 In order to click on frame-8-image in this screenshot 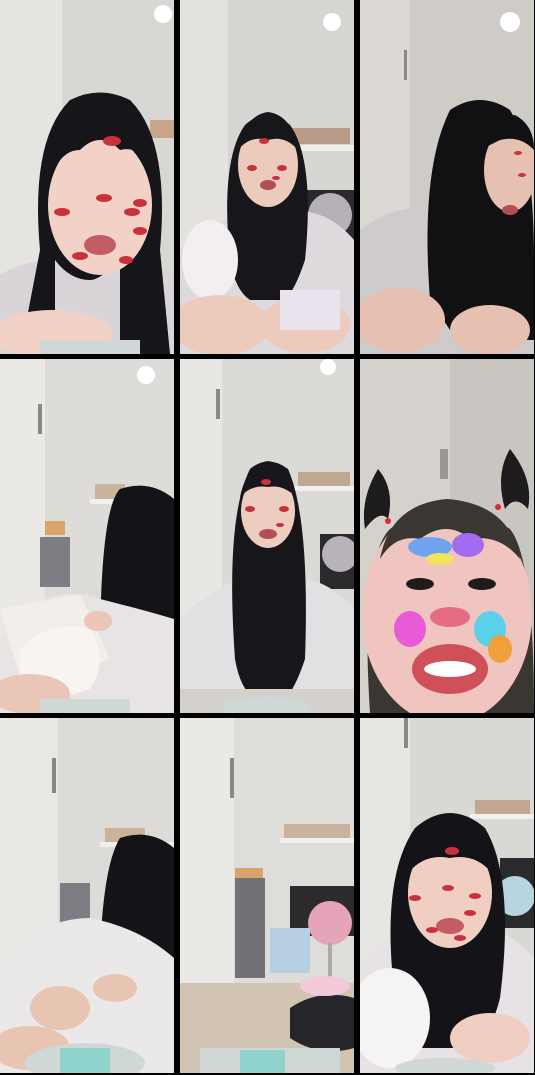, I will do `click(267, 895)`.